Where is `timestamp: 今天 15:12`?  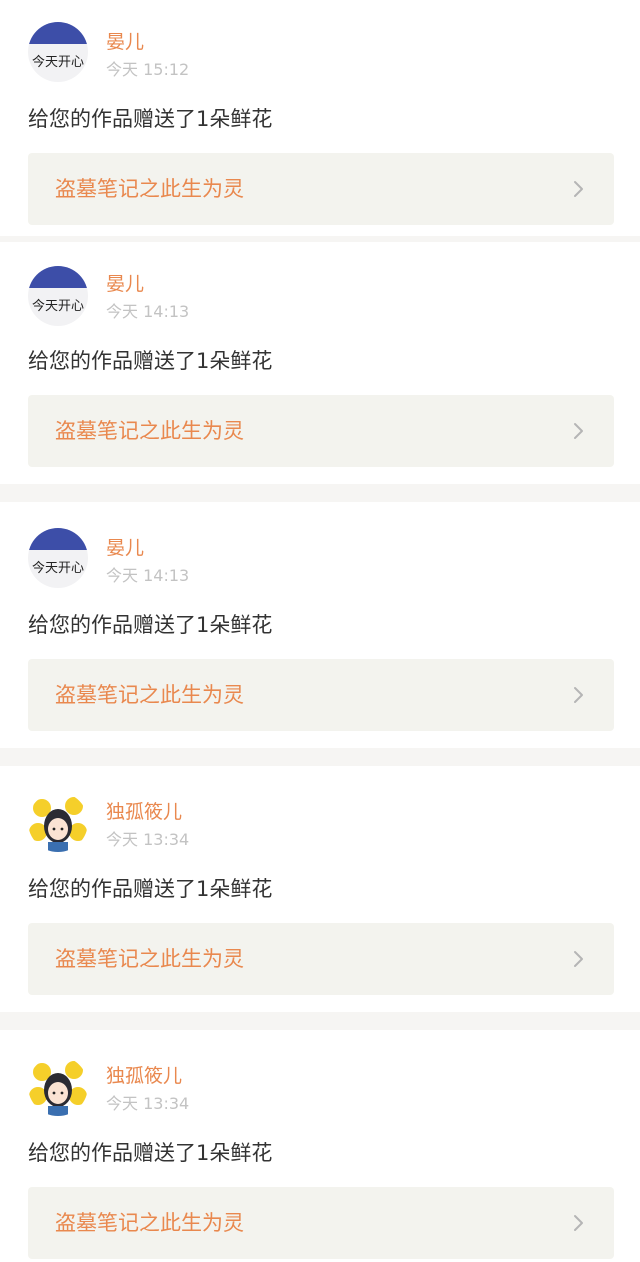
timestamp: 今天 15:12 is located at coordinates (148, 69).